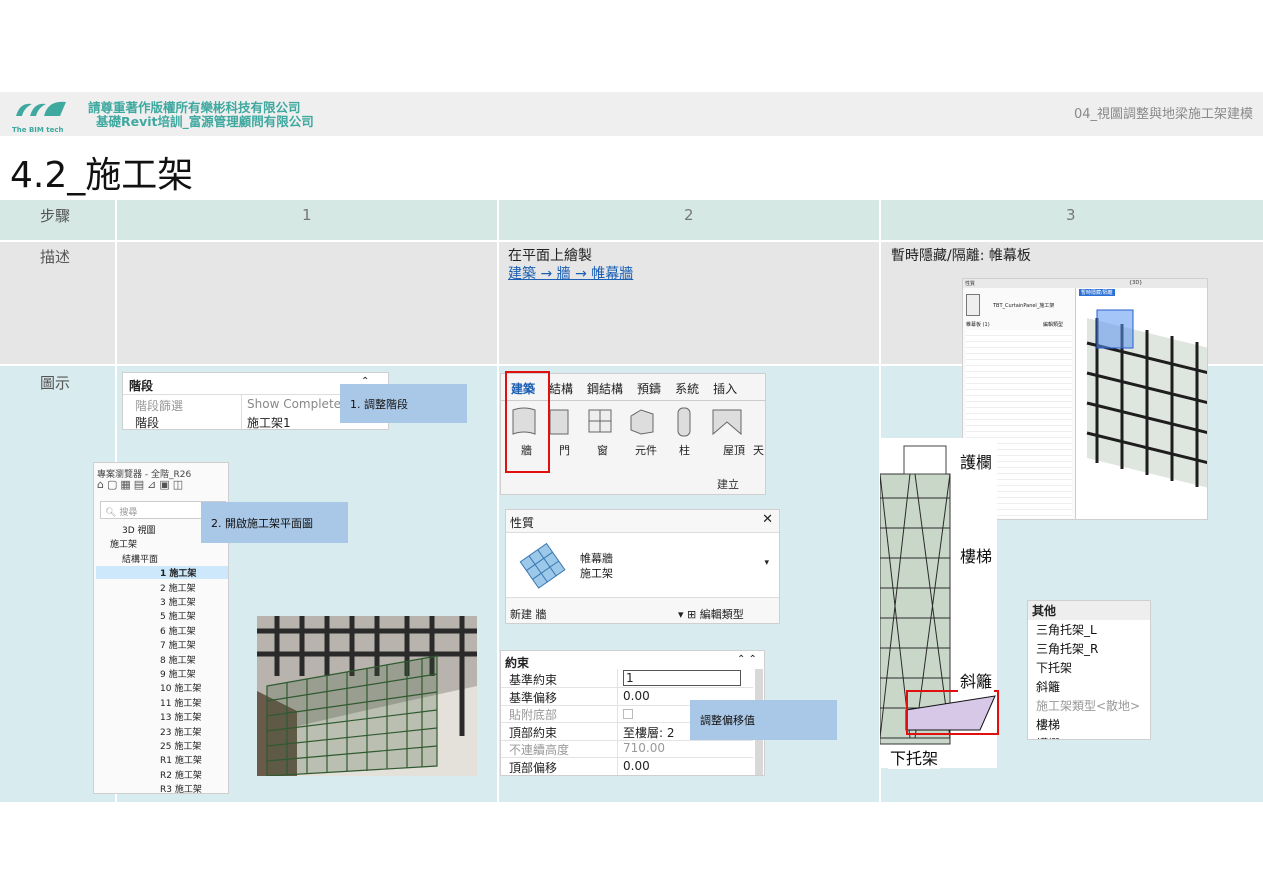 The width and height of the screenshot is (1263, 893). I want to click on properties-title: 性質, so click(522, 523).